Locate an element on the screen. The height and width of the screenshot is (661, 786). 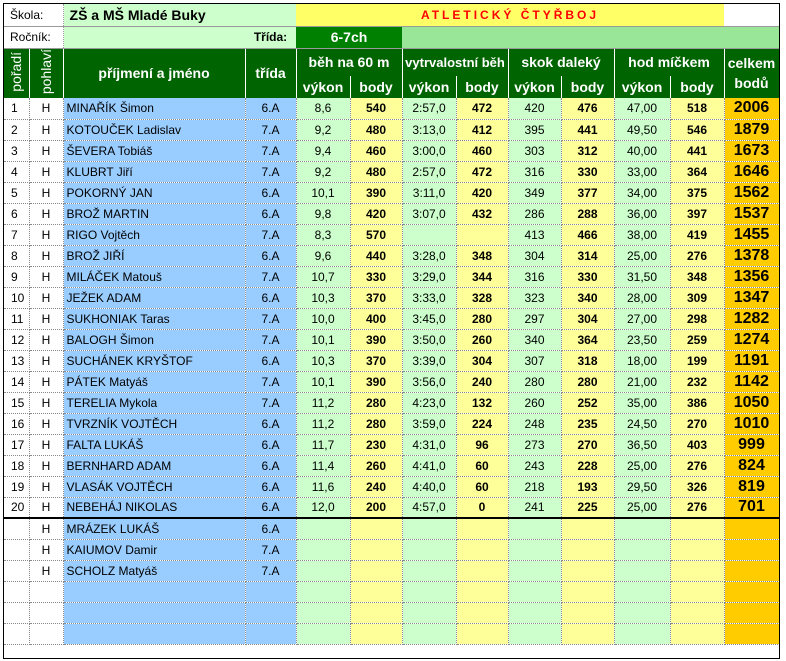
cell-sprint-points: 480 is located at coordinates (376, 172).